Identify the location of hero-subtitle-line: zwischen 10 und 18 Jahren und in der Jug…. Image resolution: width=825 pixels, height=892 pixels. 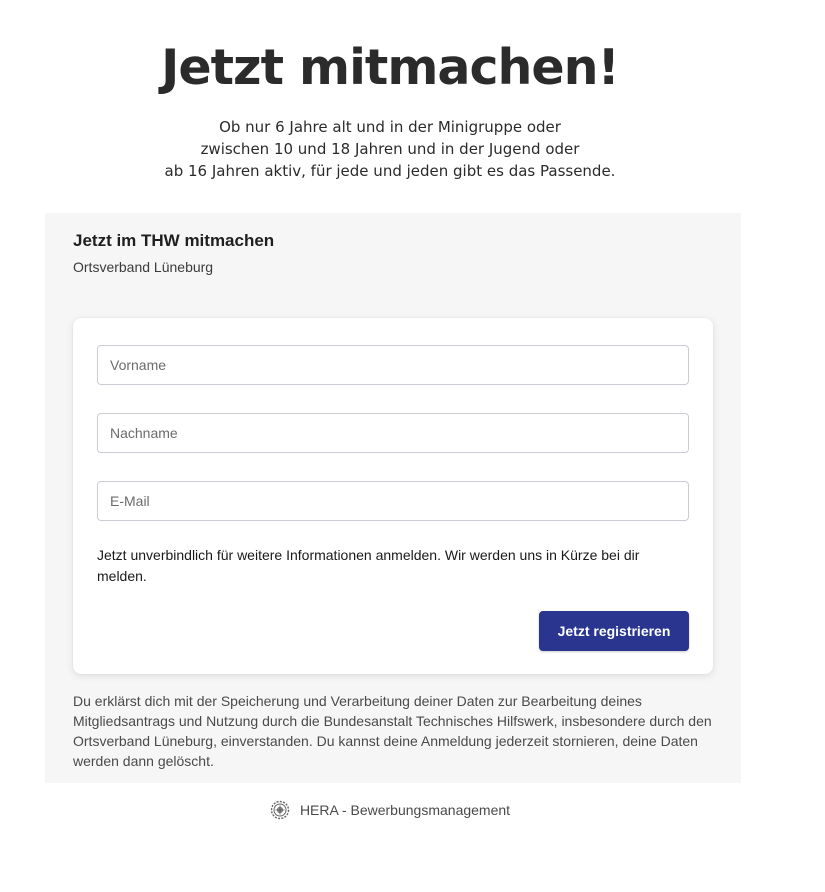
(390, 149).